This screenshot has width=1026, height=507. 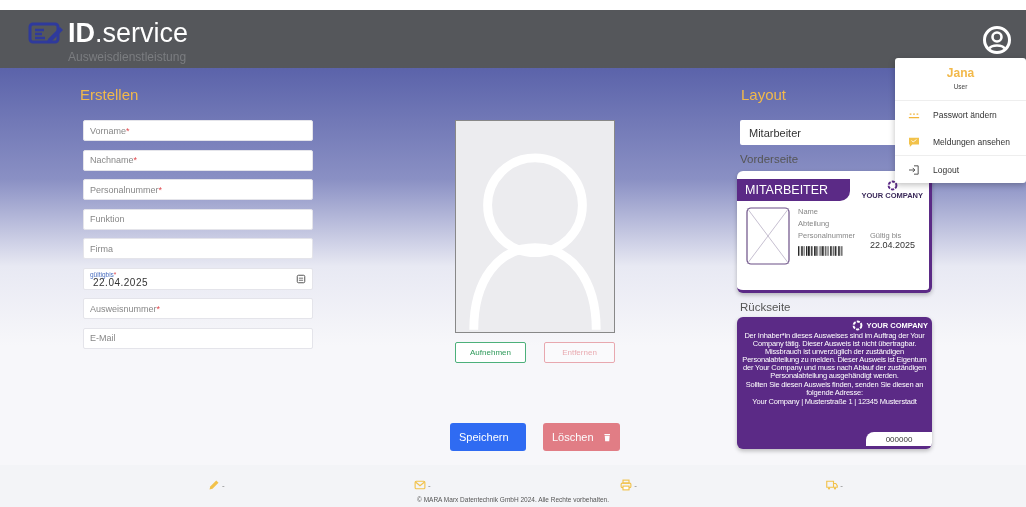 What do you see at coordinates (972, 141) in the screenshot?
I see `menu-item: Meldungen ansehen` at bounding box center [972, 141].